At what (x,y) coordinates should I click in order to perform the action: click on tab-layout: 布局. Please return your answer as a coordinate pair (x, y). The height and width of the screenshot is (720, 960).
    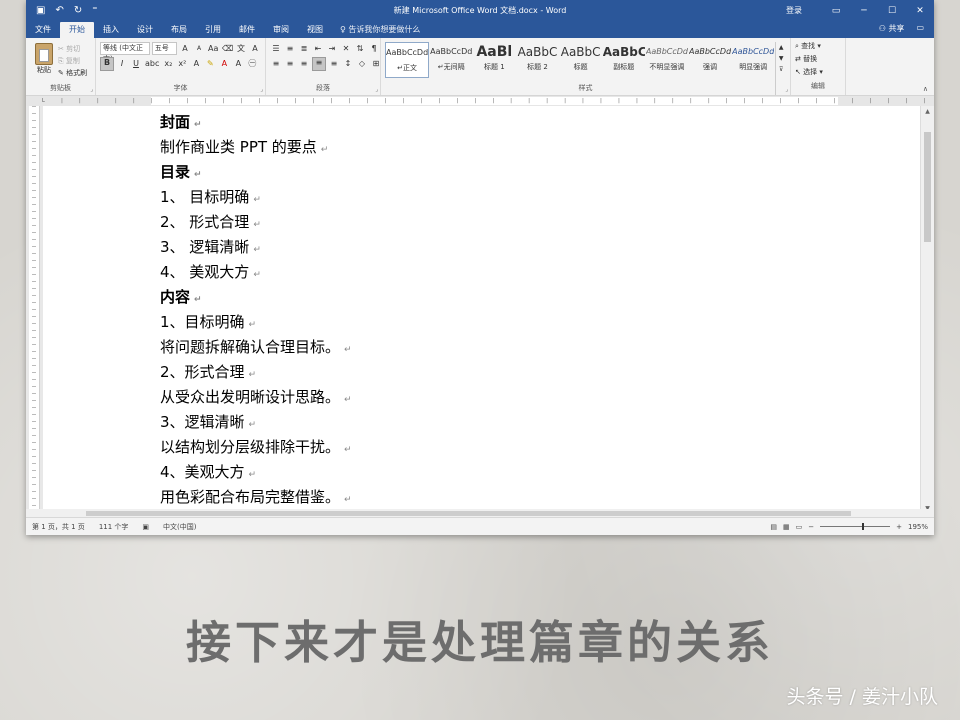
    Looking at the image, I should click on (179, 30).